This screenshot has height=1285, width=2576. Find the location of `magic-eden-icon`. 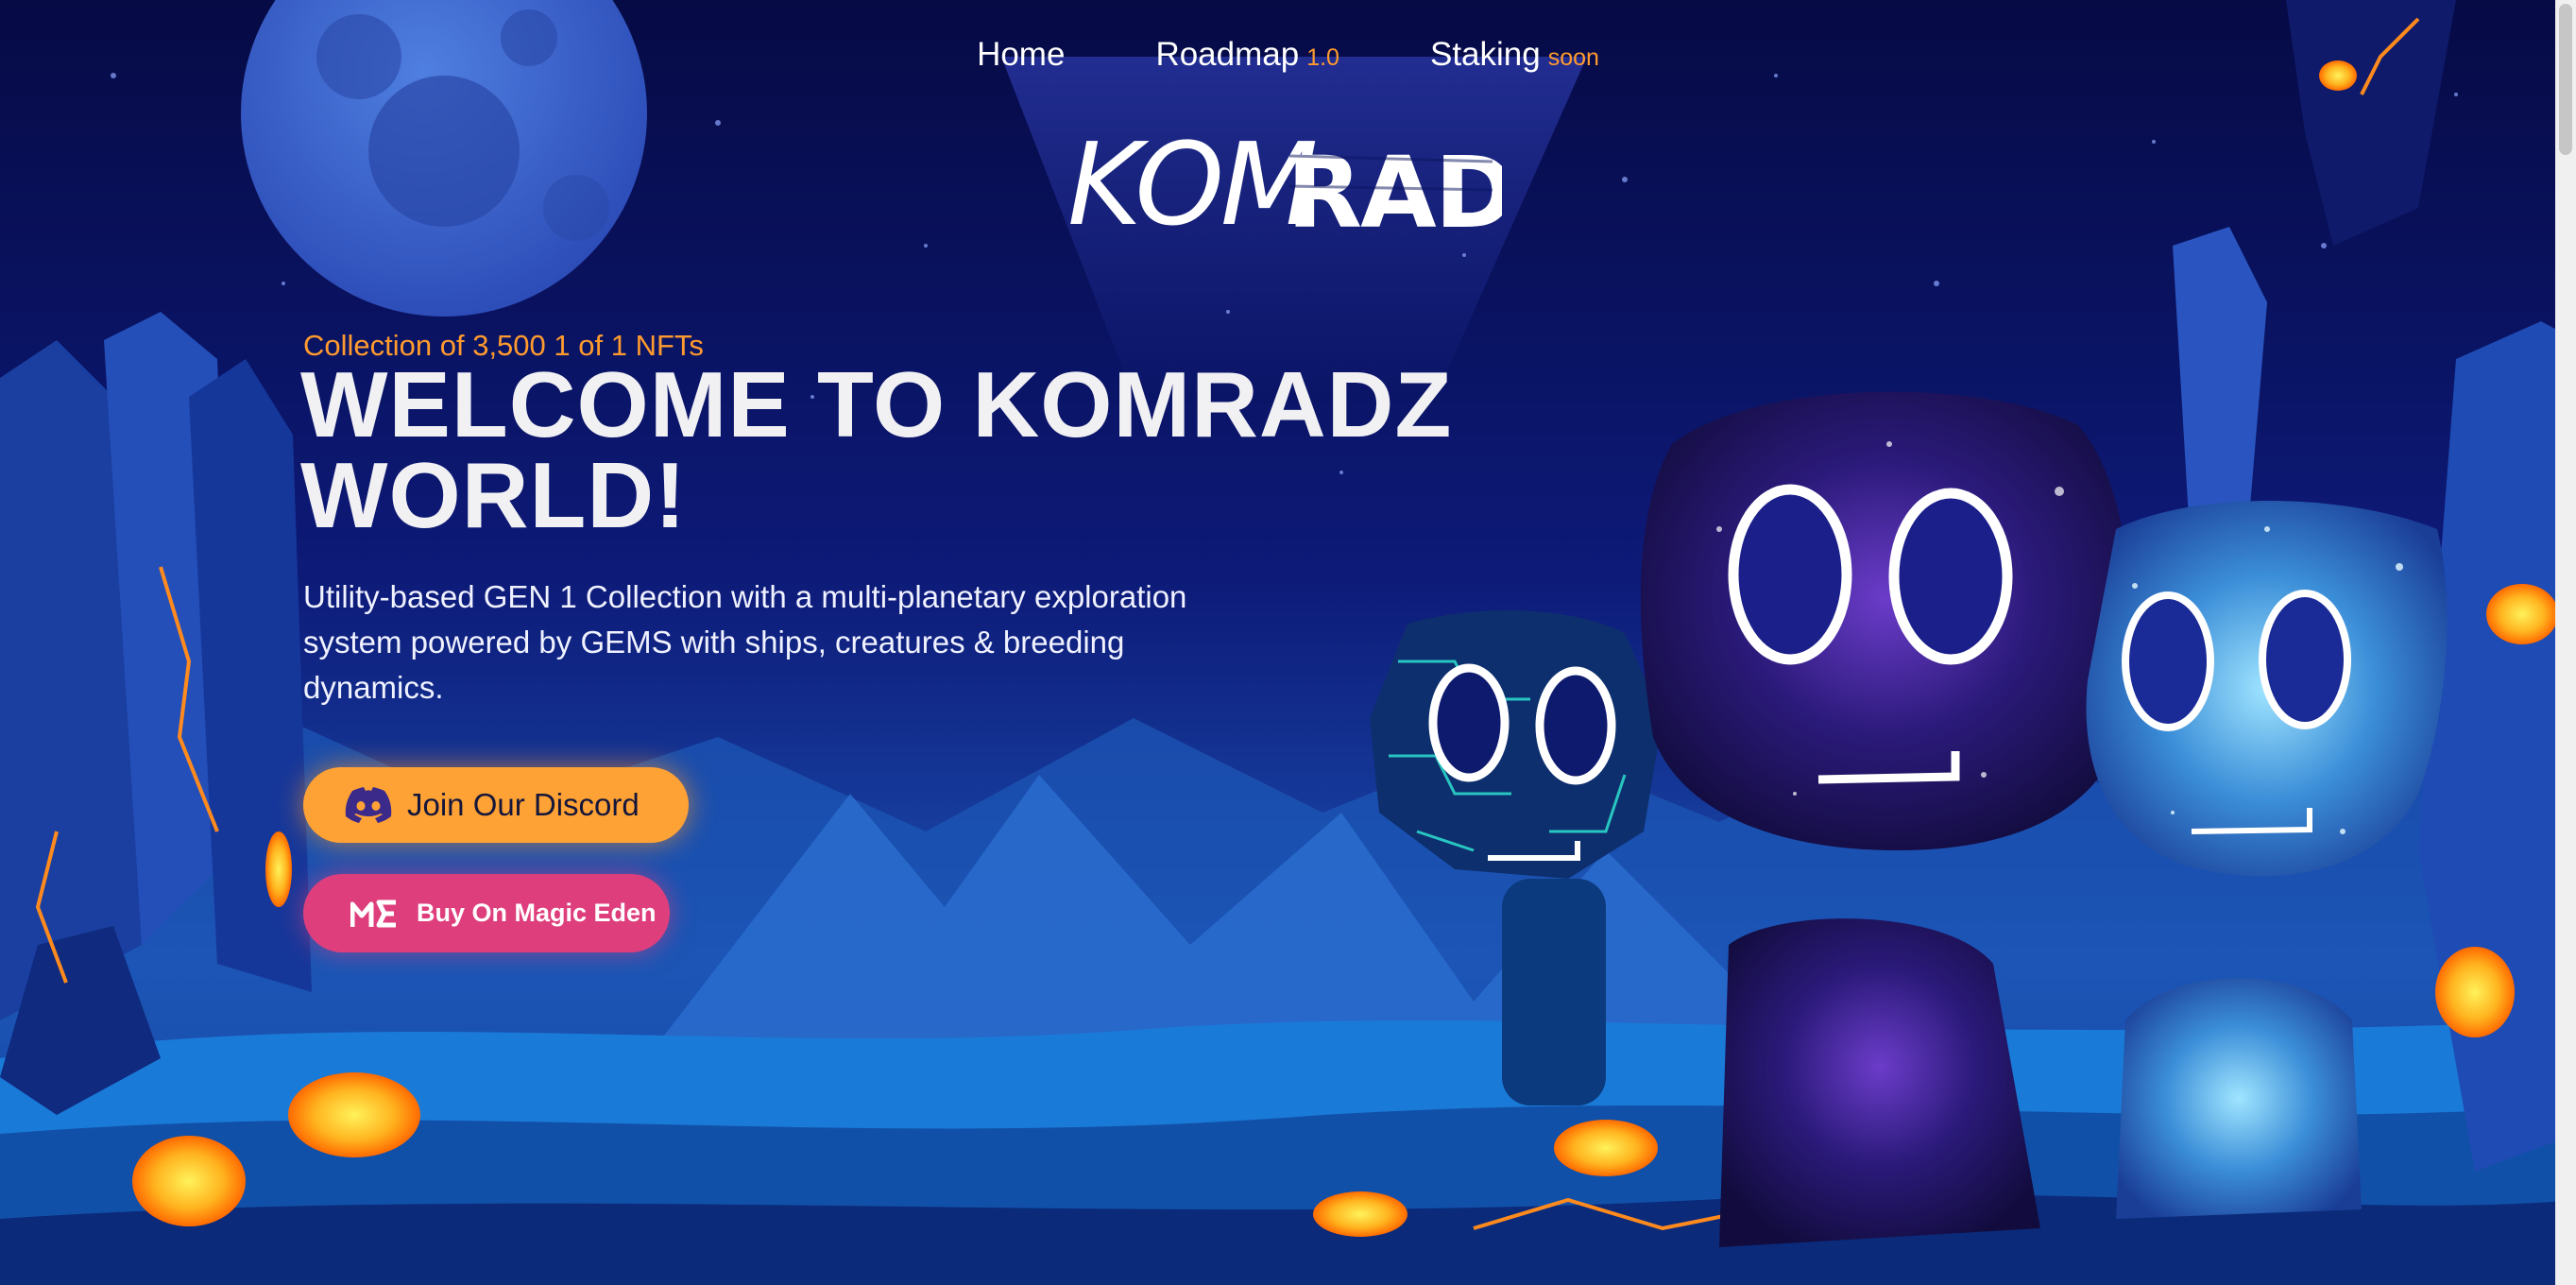

magic-eden-icon is located at coordinates (373, 913).